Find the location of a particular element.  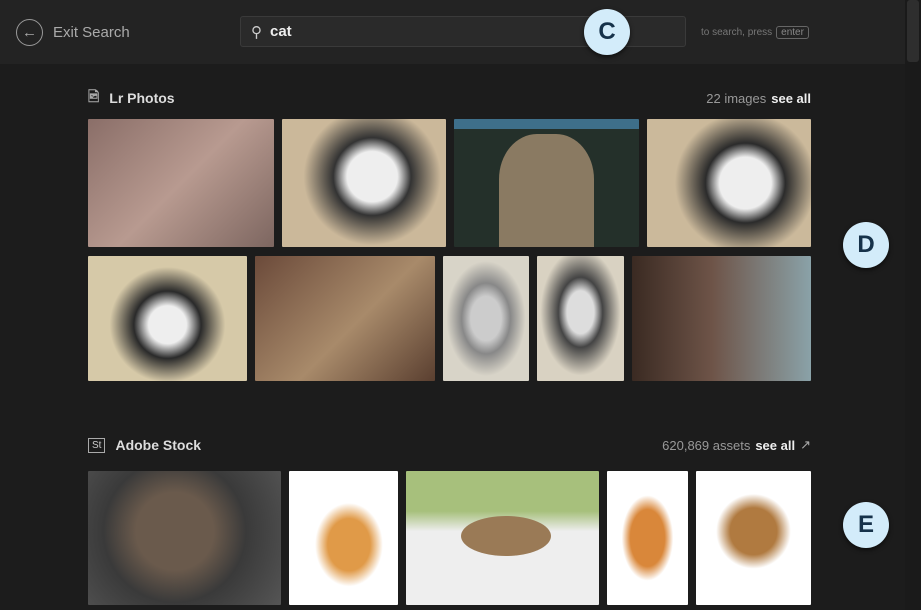

adobe-stock-header: St Adobe Stock 620,869 assets see all ↗ is located at coordinates (449, 445).